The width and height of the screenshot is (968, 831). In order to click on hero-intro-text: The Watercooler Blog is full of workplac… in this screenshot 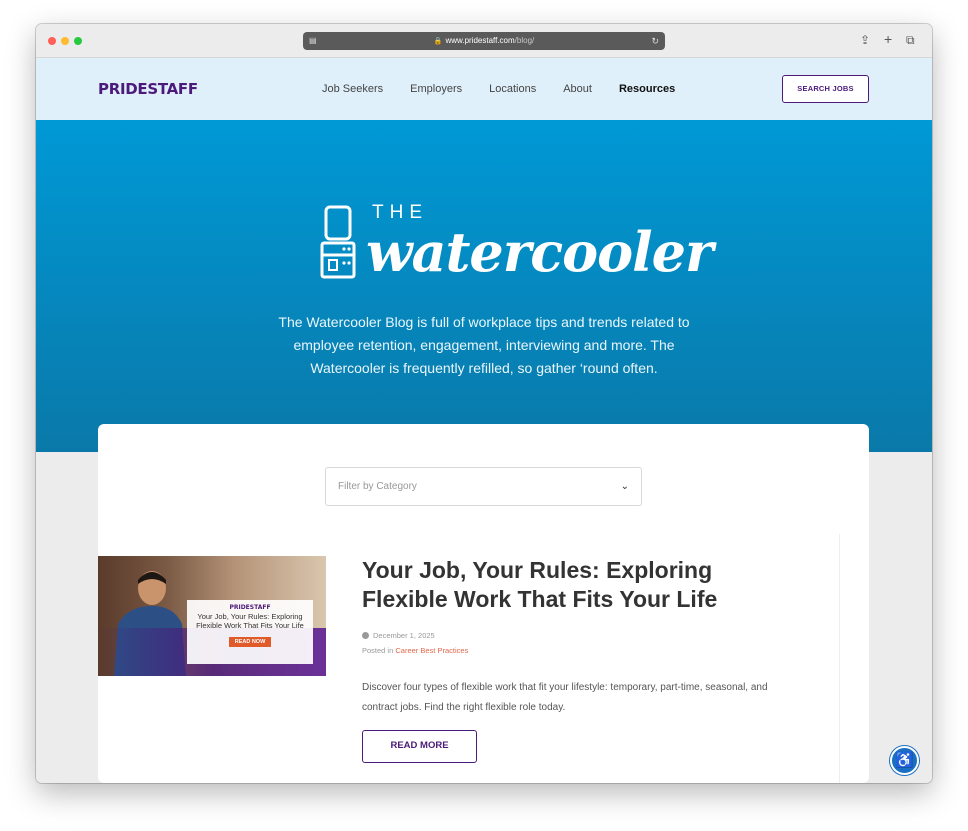, I will do `click(484, 345)`.